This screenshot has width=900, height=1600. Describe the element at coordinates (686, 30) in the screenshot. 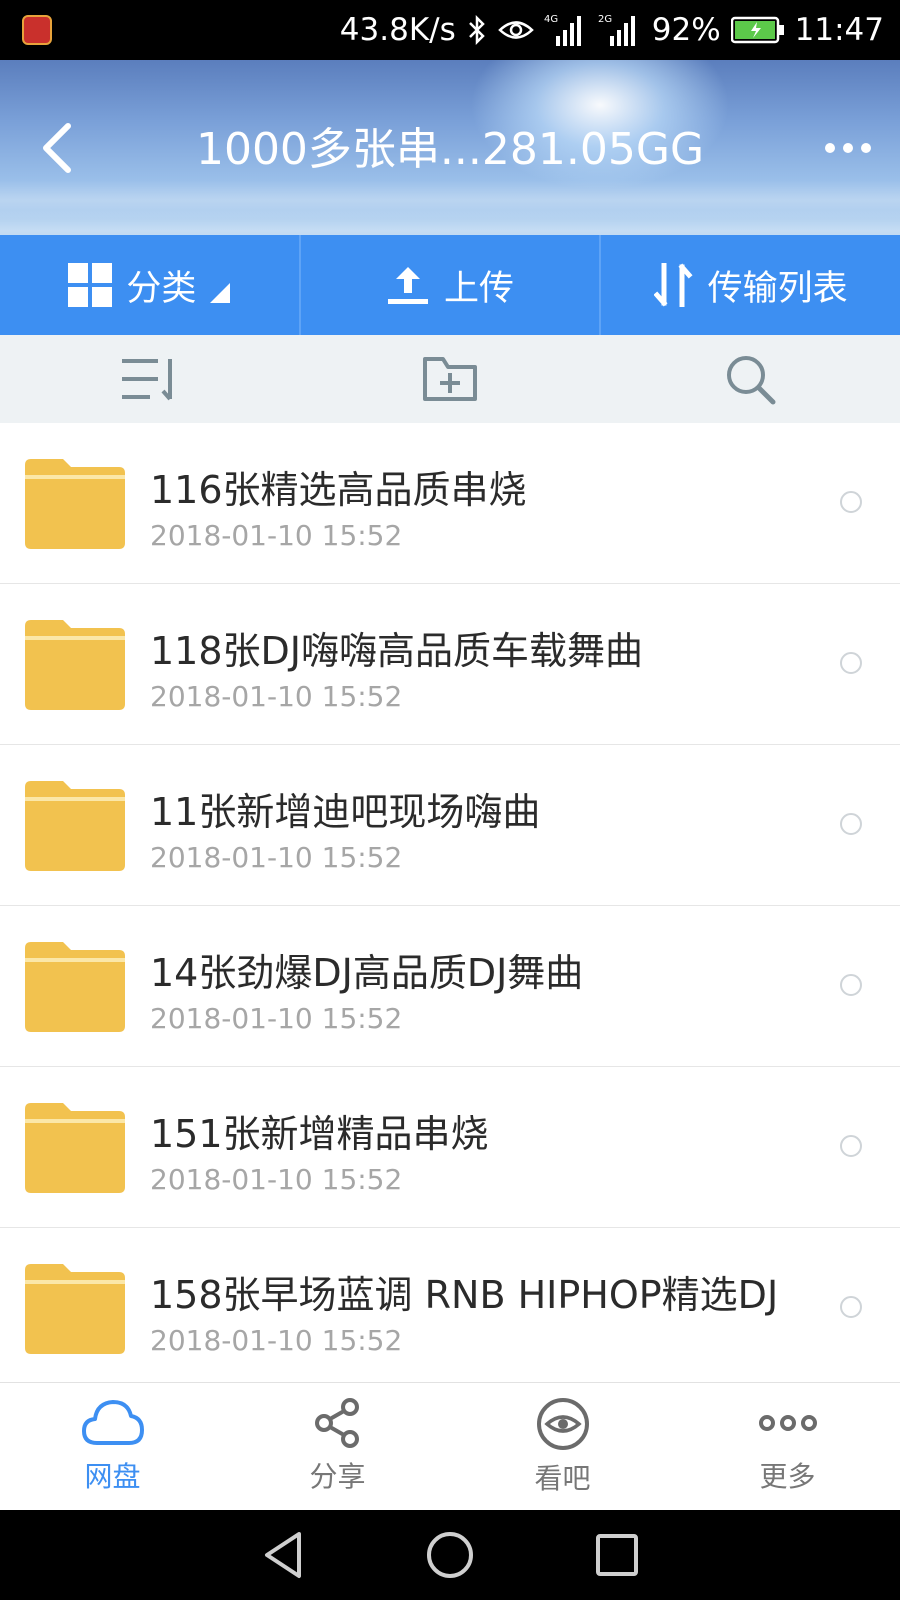

I see `battery-percent: 92%` at that location.